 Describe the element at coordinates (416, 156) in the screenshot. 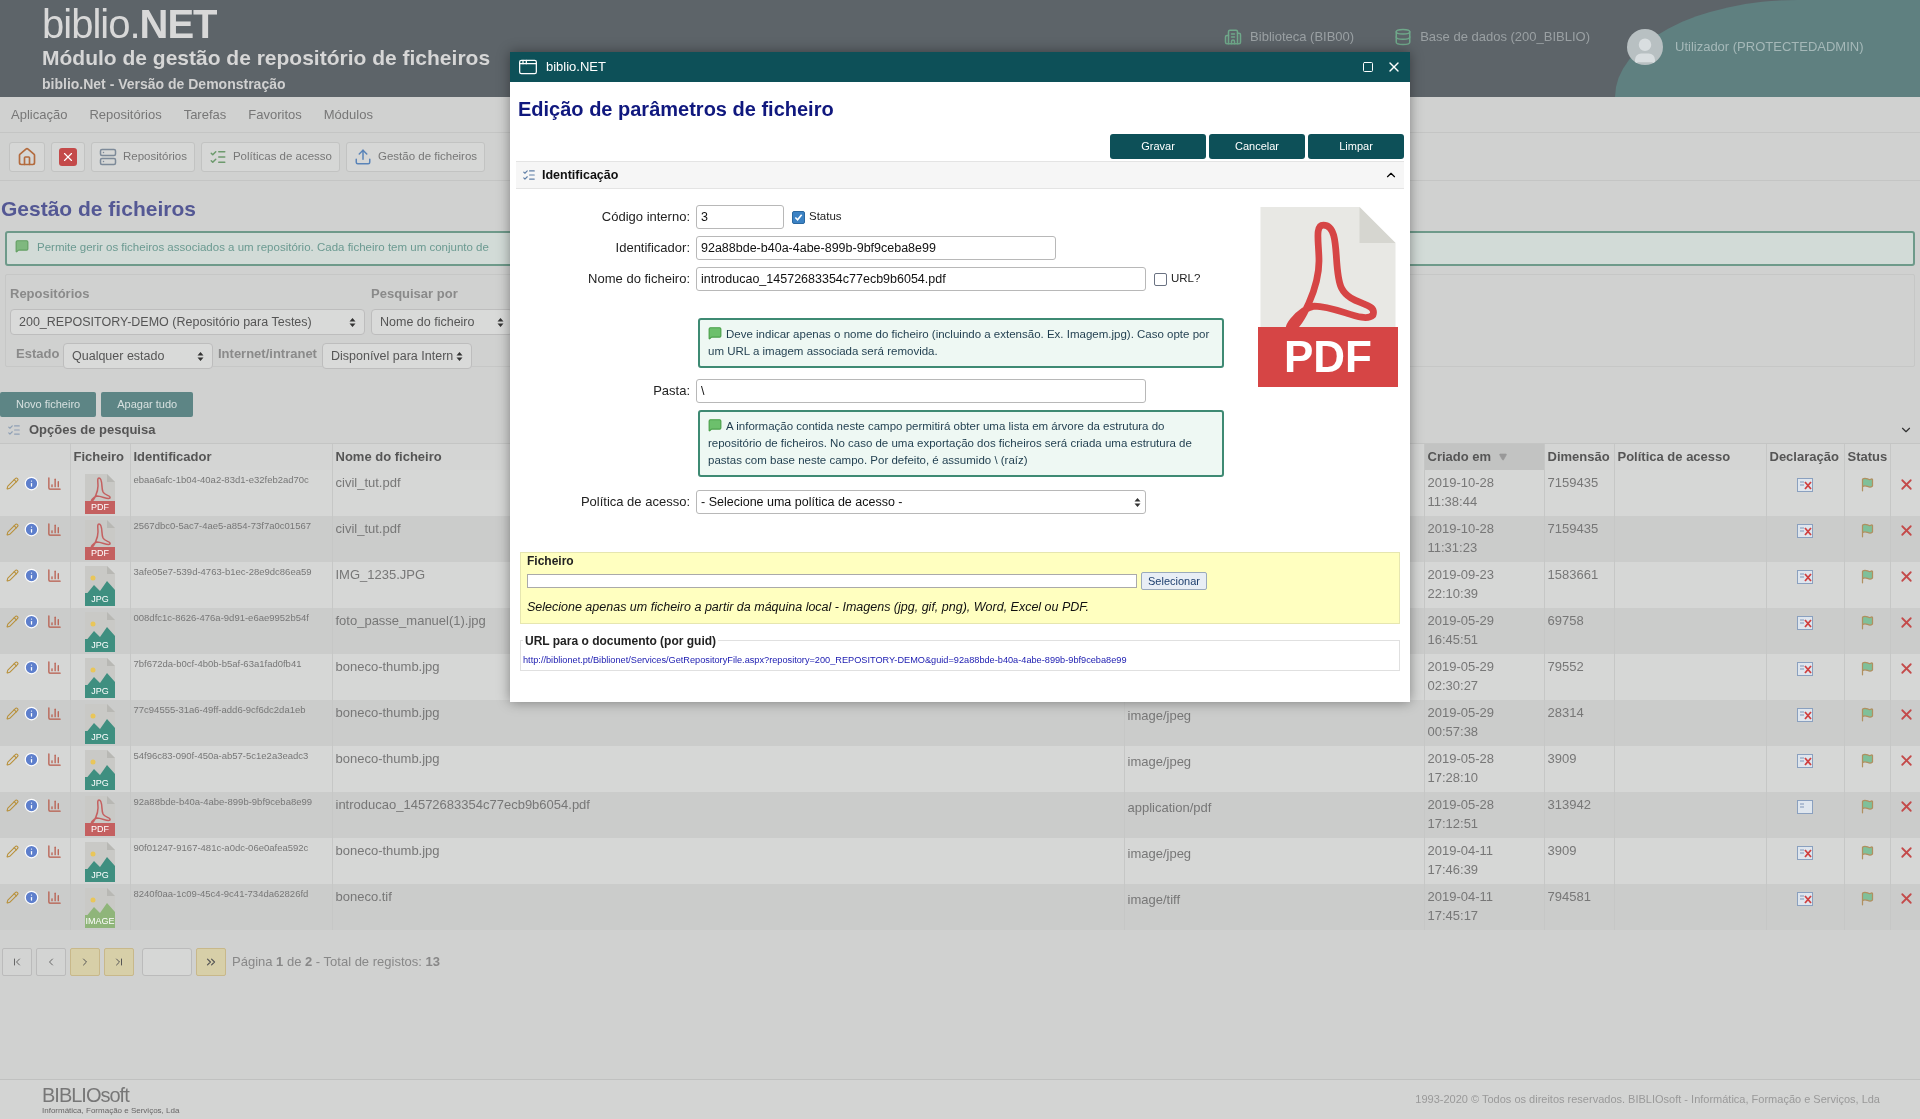

I see `toolbar-button: Gestão de ficheiros` at that location.